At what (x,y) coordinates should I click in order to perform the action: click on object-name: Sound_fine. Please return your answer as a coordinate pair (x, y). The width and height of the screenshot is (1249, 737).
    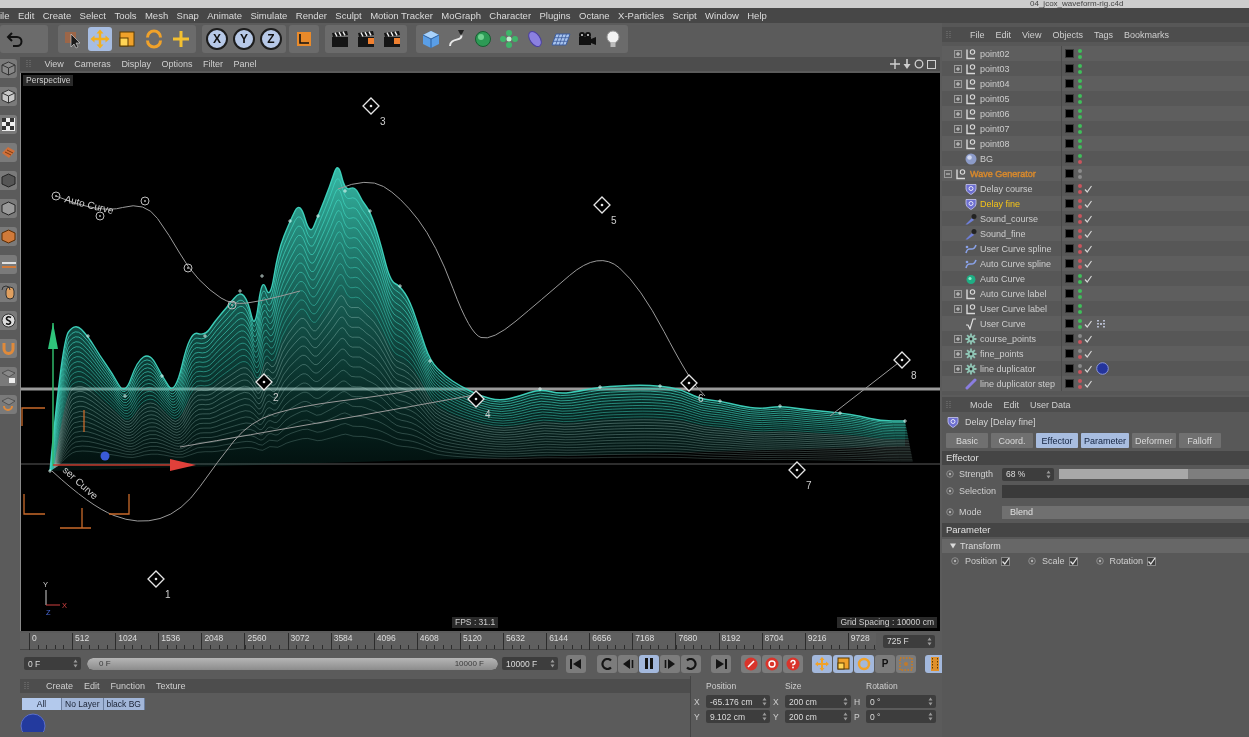
    Looking at the image, I should click on (1003, 233).